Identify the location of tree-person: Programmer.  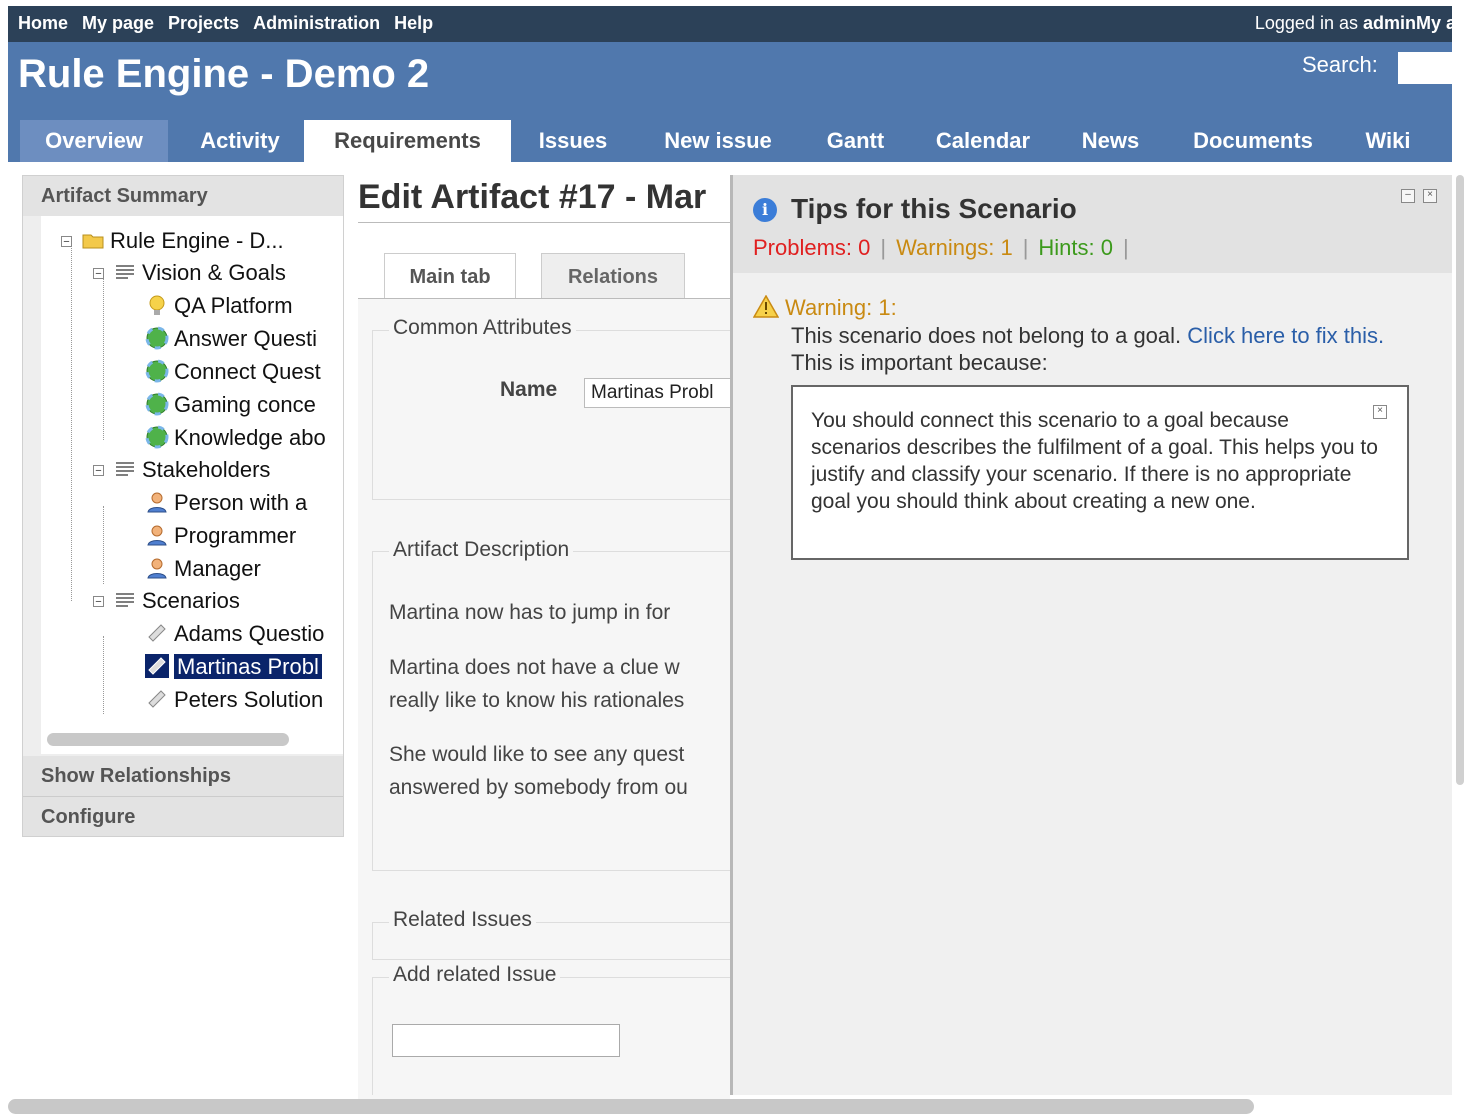
(220, 536).